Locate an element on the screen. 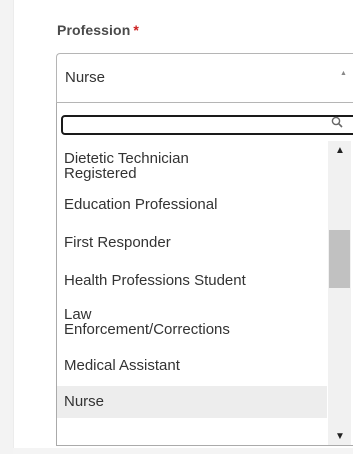 The height and width of the screenshot is (454, 353). profession-label: Profession * is located at coordinates (98, 30).